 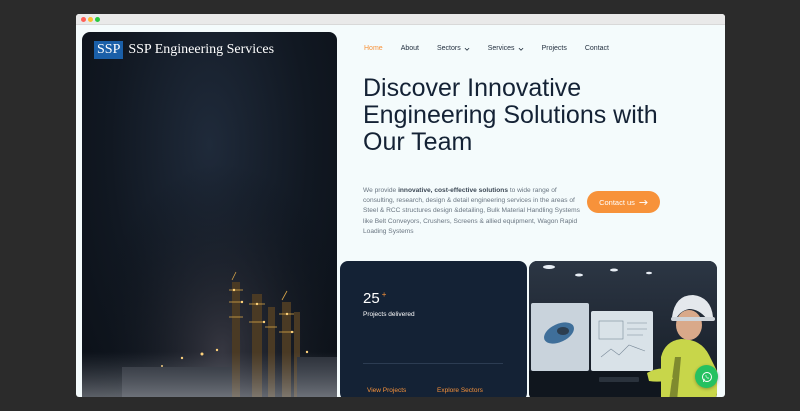 I want to click on contact-us-label: Contact us, so click(x=617, y=202).